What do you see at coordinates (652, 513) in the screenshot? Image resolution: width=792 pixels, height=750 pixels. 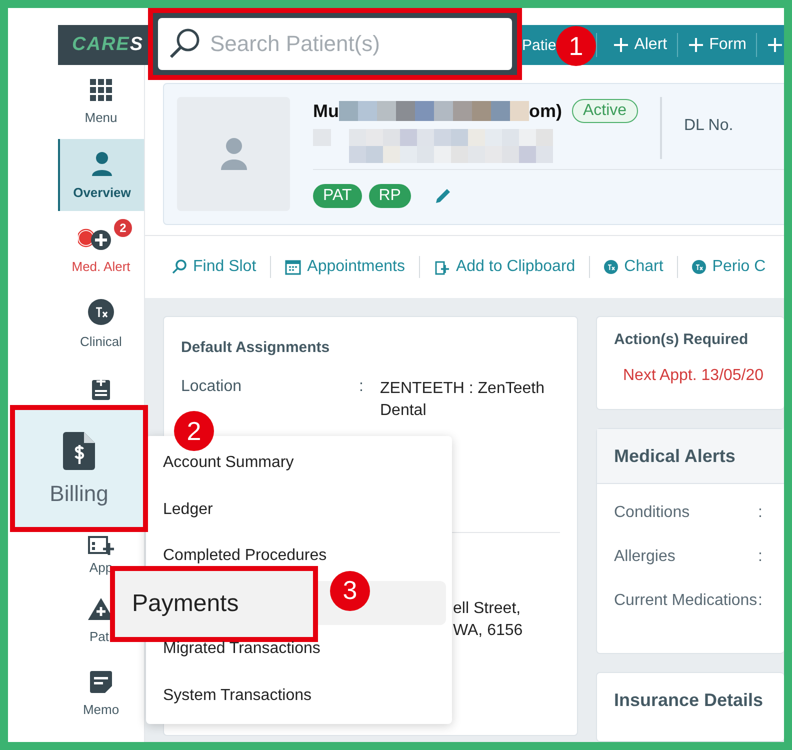 I see `field-label: Conditions` at bounding box center [652, 513].